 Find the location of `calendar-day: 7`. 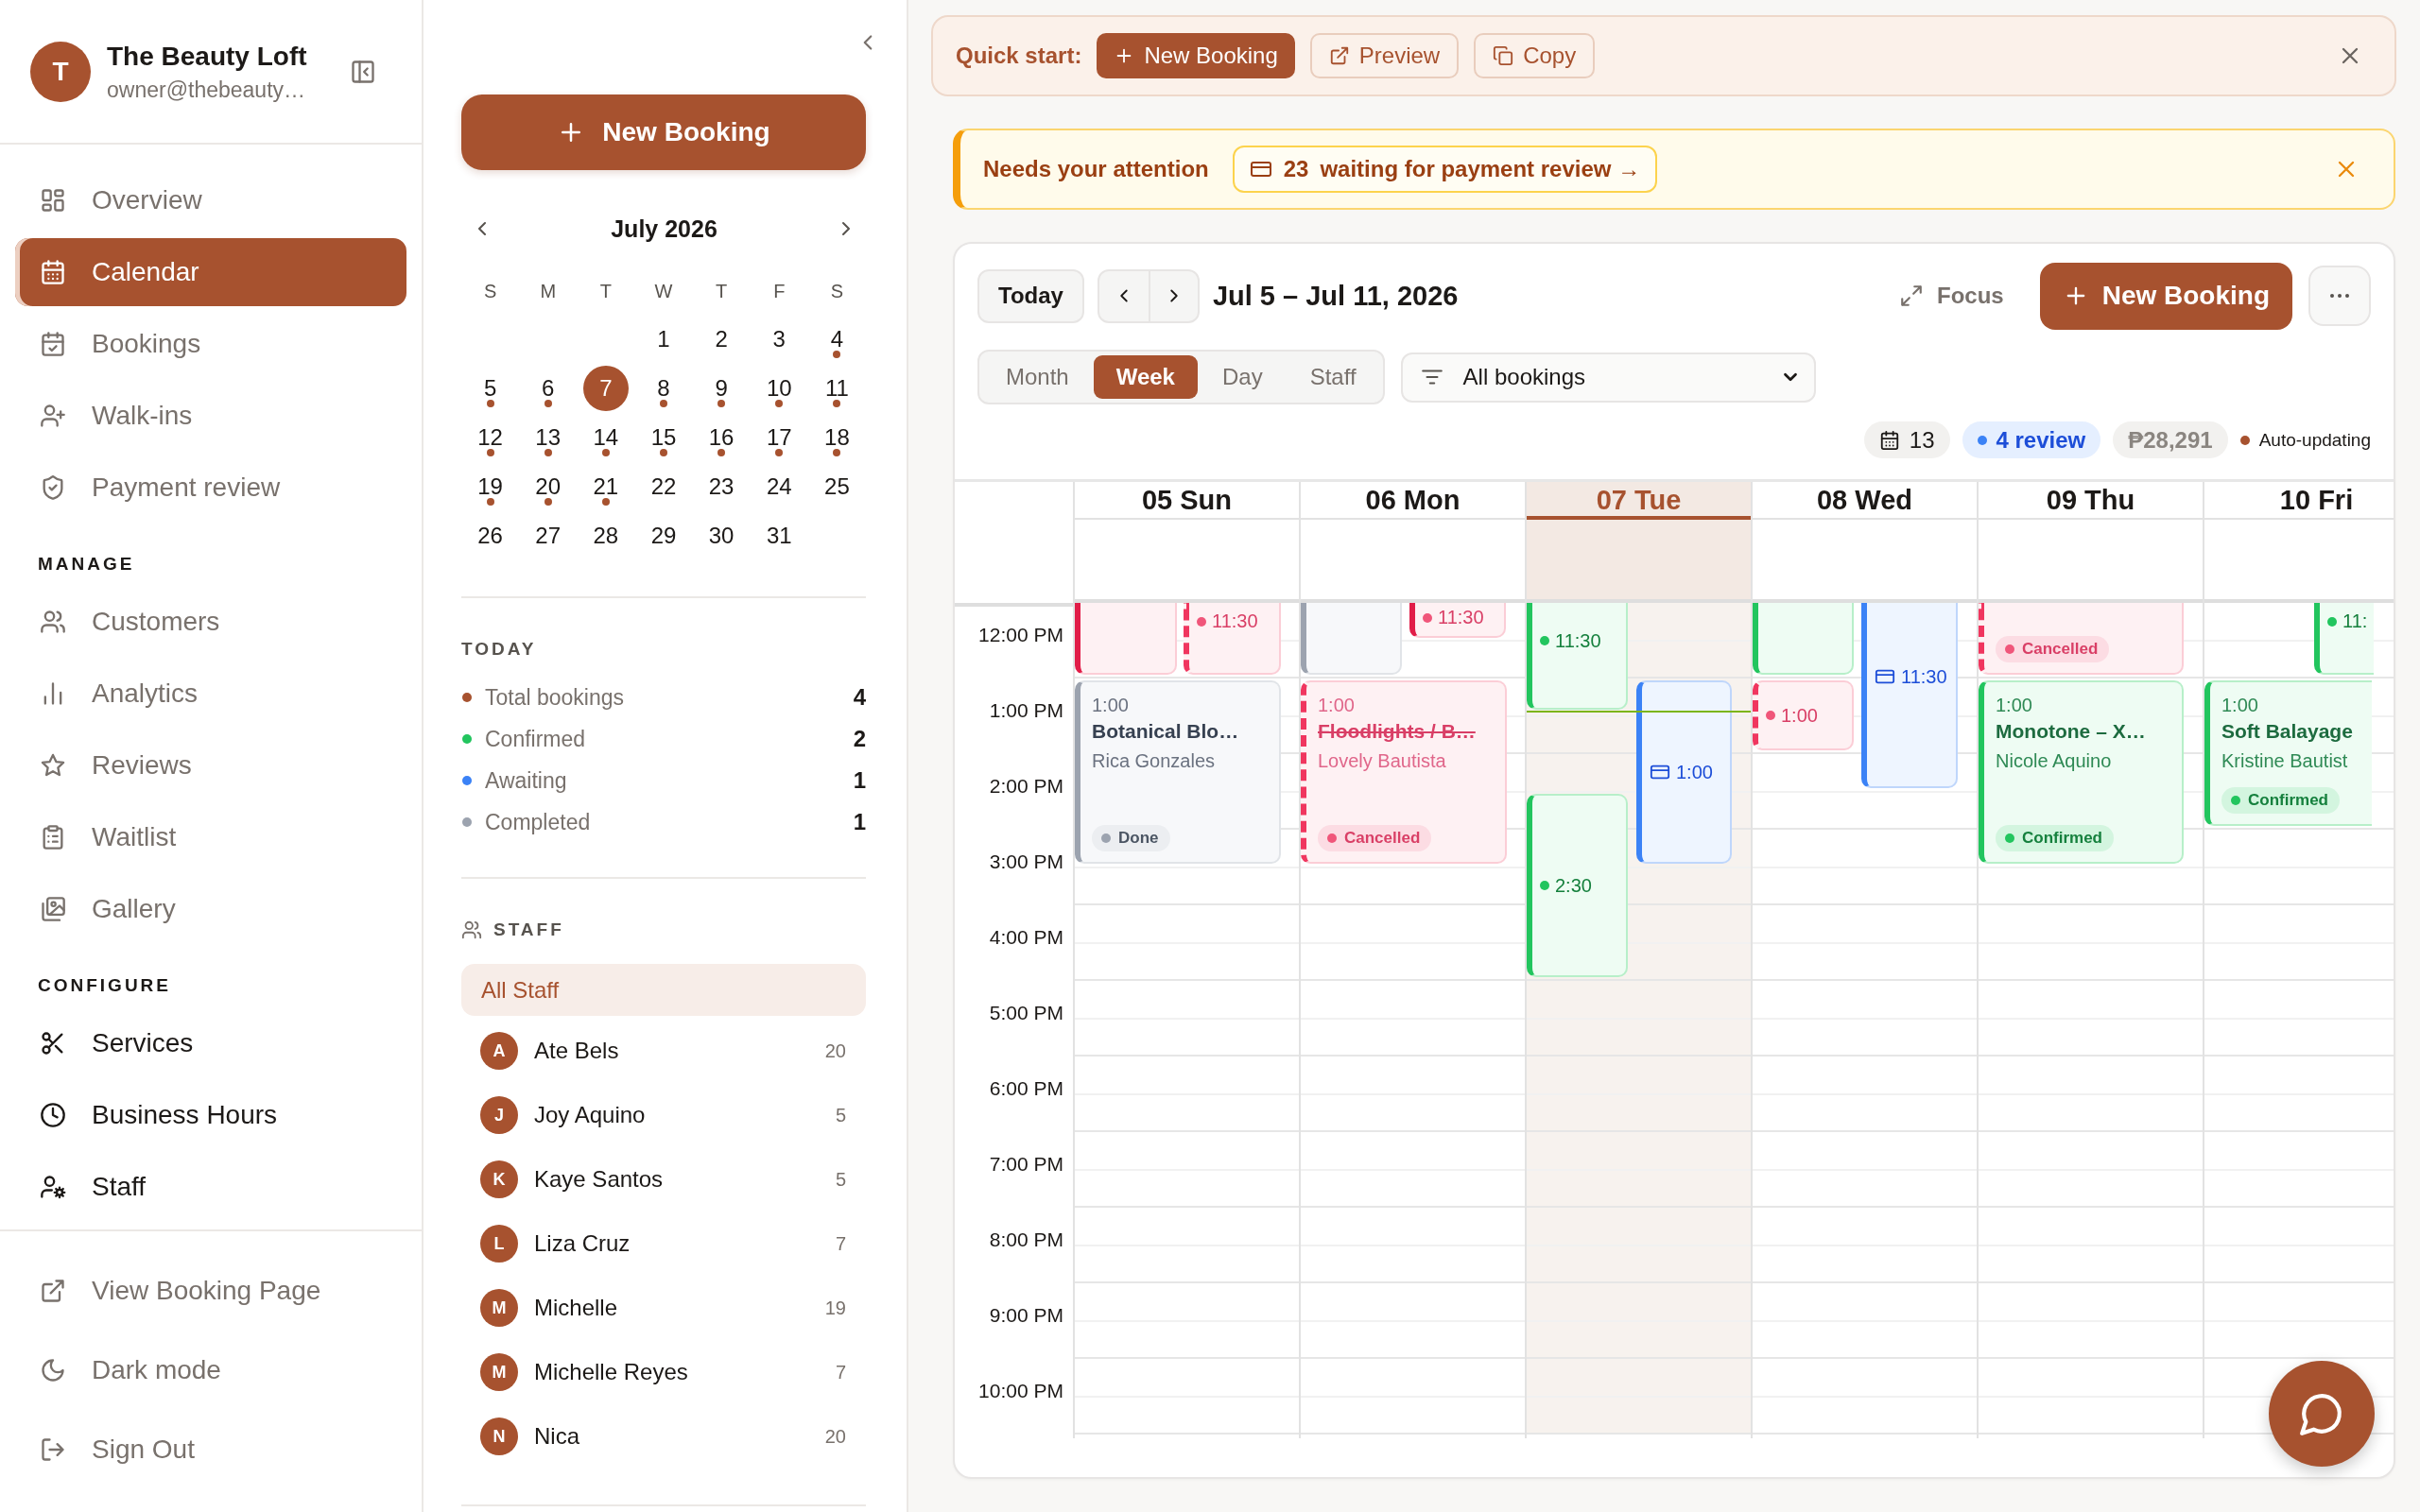

calendar-day: 7 is located at coordinates (605, 388).